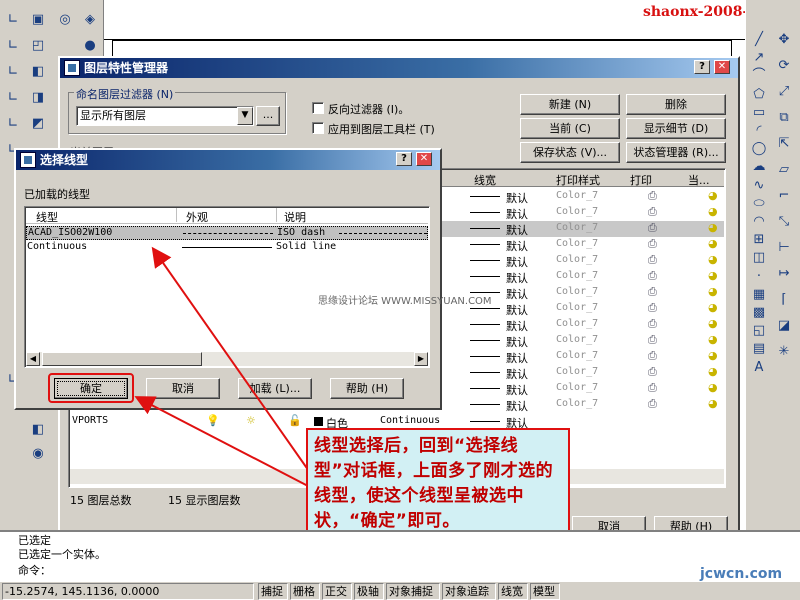 The image size is (800, 600). Describe the element at coordinates (337, 591) in the screenshot. I see `ortho-toggle: 正交` at that location.